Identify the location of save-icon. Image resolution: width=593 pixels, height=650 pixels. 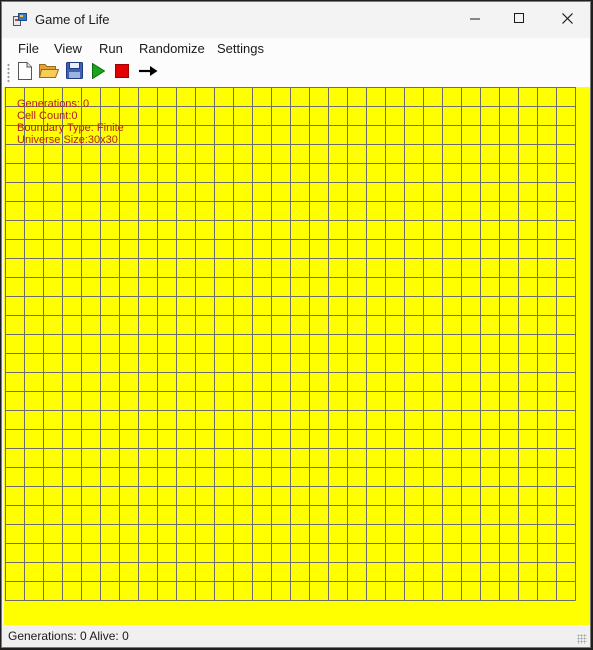
(74, 73).